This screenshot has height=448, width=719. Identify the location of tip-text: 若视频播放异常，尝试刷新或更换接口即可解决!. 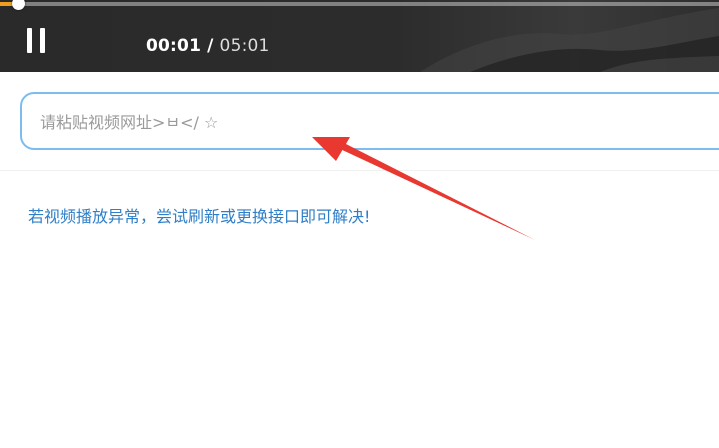
(199, 216).